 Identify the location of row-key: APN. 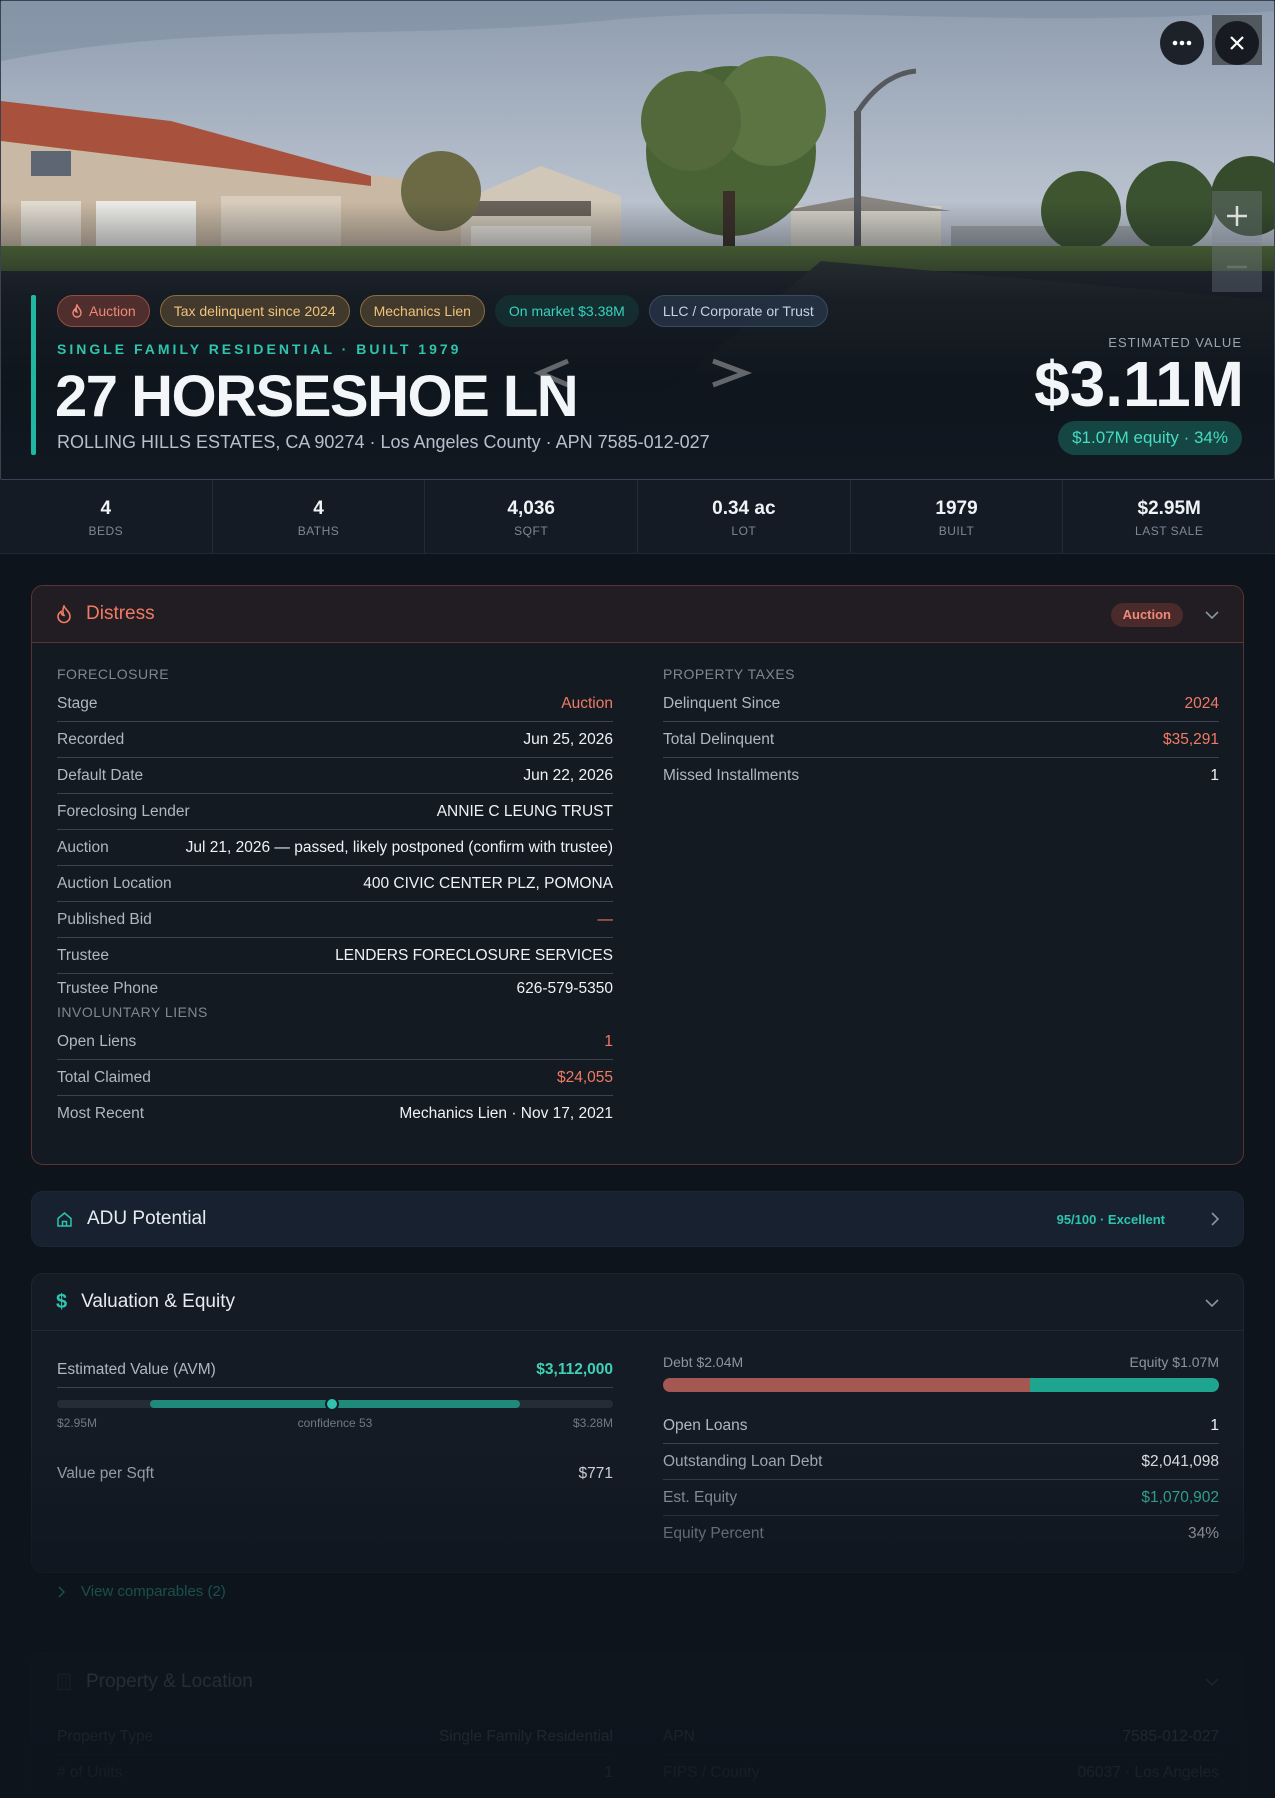
(679, 1736).